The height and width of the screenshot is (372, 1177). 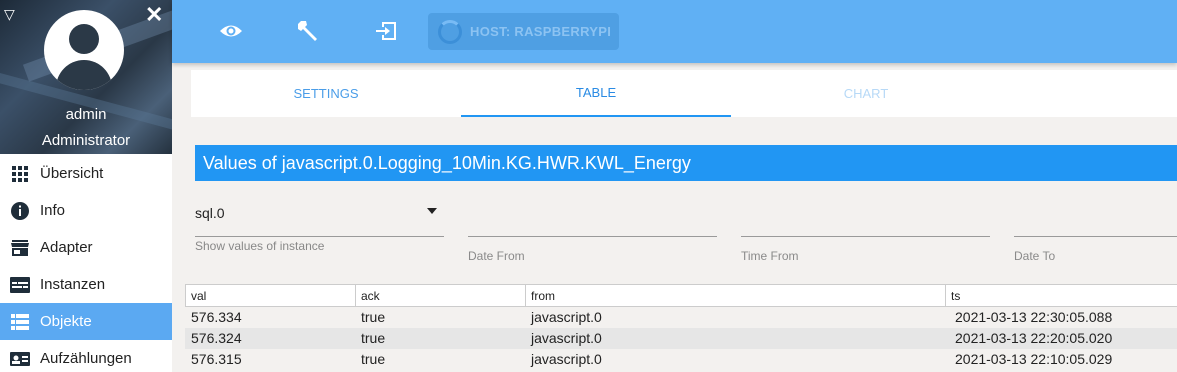 I want to click on column-header-ts: ts, so click(x=1061, y=296).